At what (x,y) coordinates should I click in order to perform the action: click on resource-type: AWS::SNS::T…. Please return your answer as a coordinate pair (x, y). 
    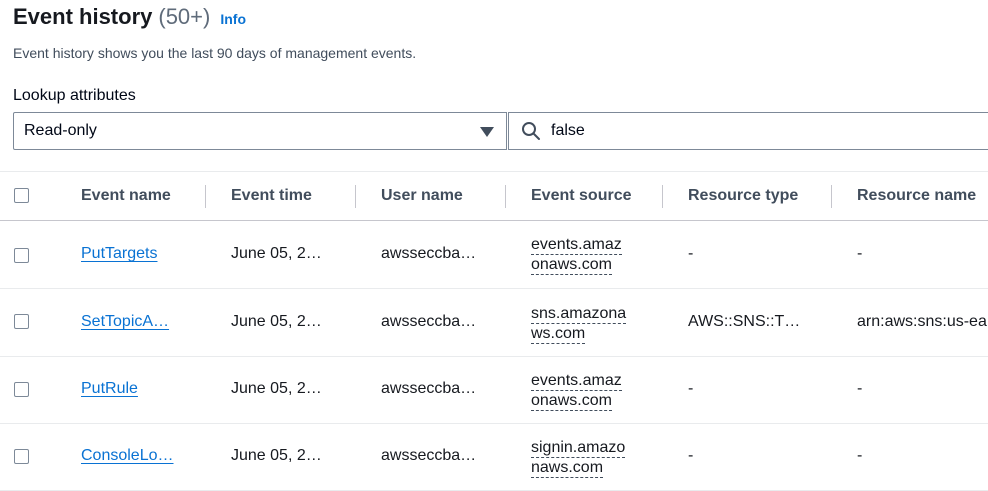
    Looking at the image, I should click on (744, 321).